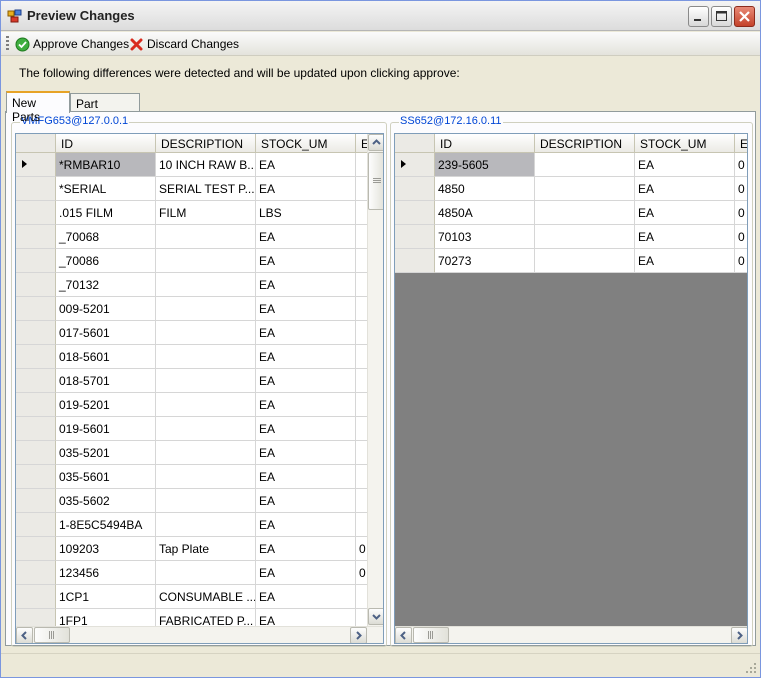 This screenshot has width=761, height=678. I want to click on table-row: _70068 EA, so click(199, 237).